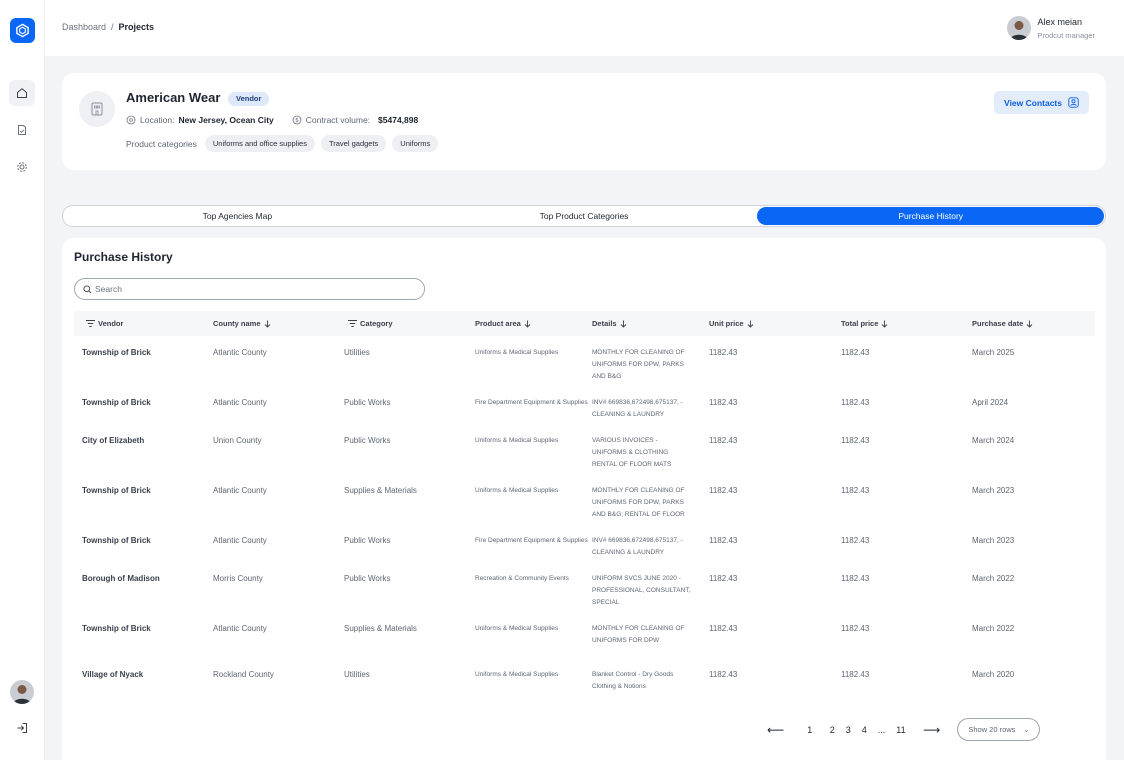 Image resolution: width=1124 pixels, height=760 pixels. I want to click on column-vendor: Vendor, so click(103, 323).